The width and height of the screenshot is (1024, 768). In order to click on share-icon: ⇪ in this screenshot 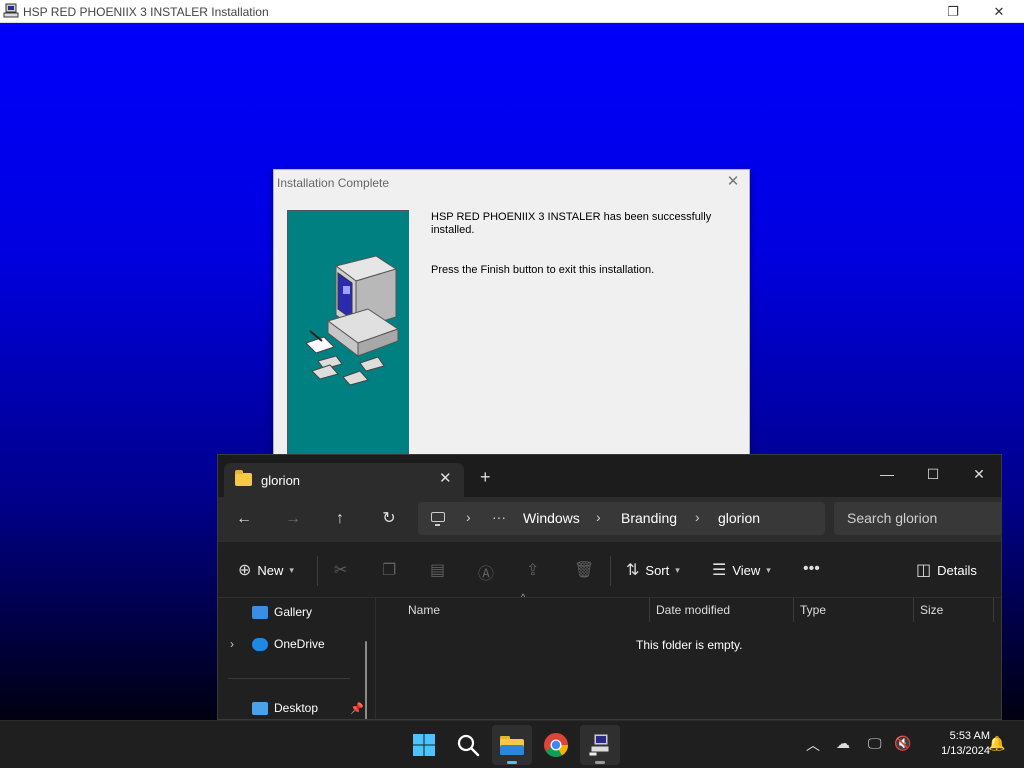, I will do `click(533, 570)`.